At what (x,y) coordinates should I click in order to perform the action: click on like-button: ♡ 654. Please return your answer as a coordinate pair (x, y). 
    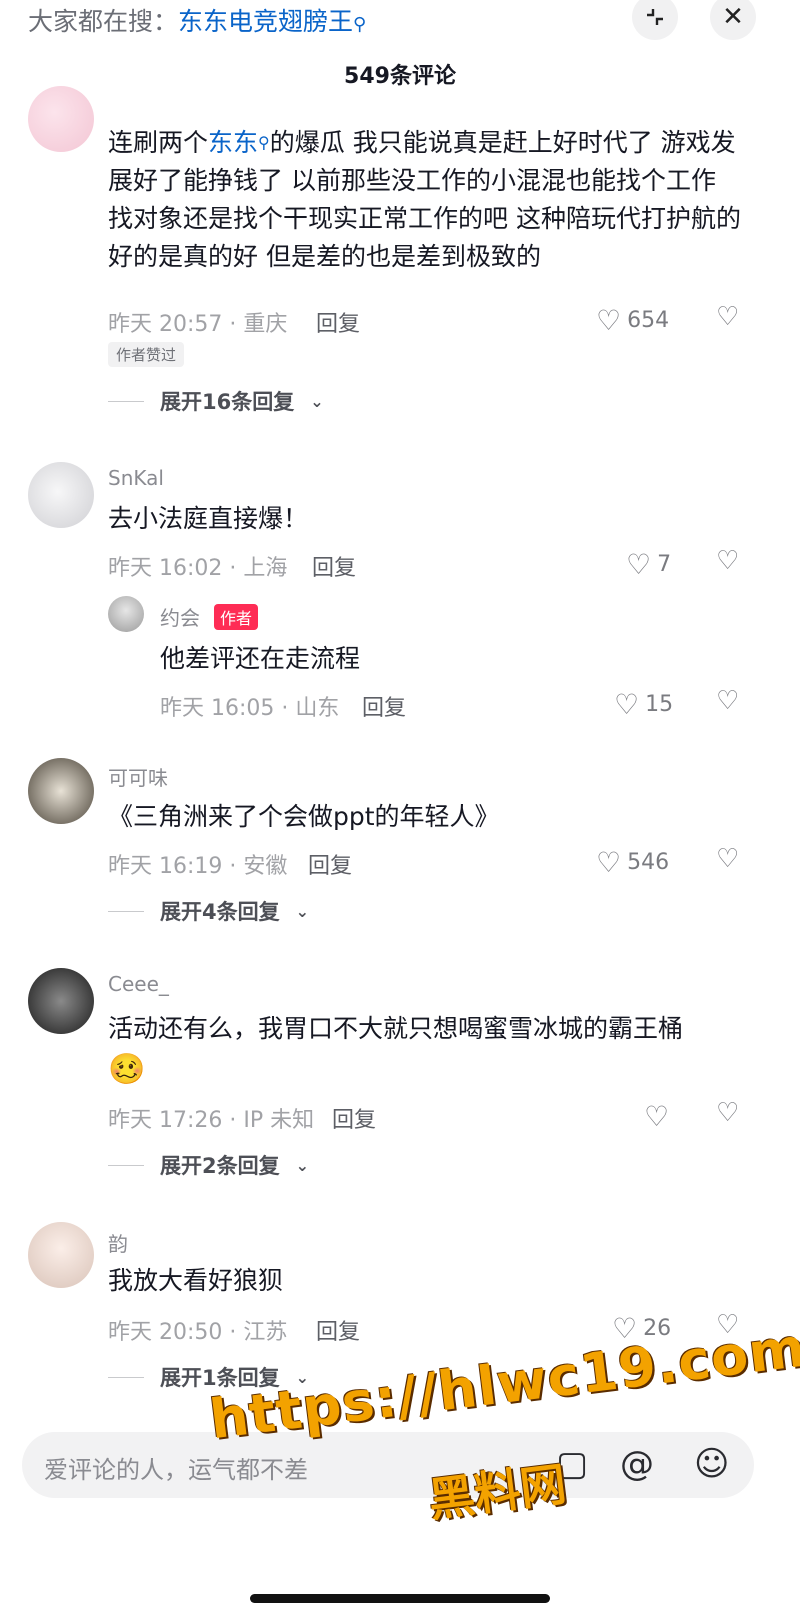
    Looking at the image, I should click on (632, 320).